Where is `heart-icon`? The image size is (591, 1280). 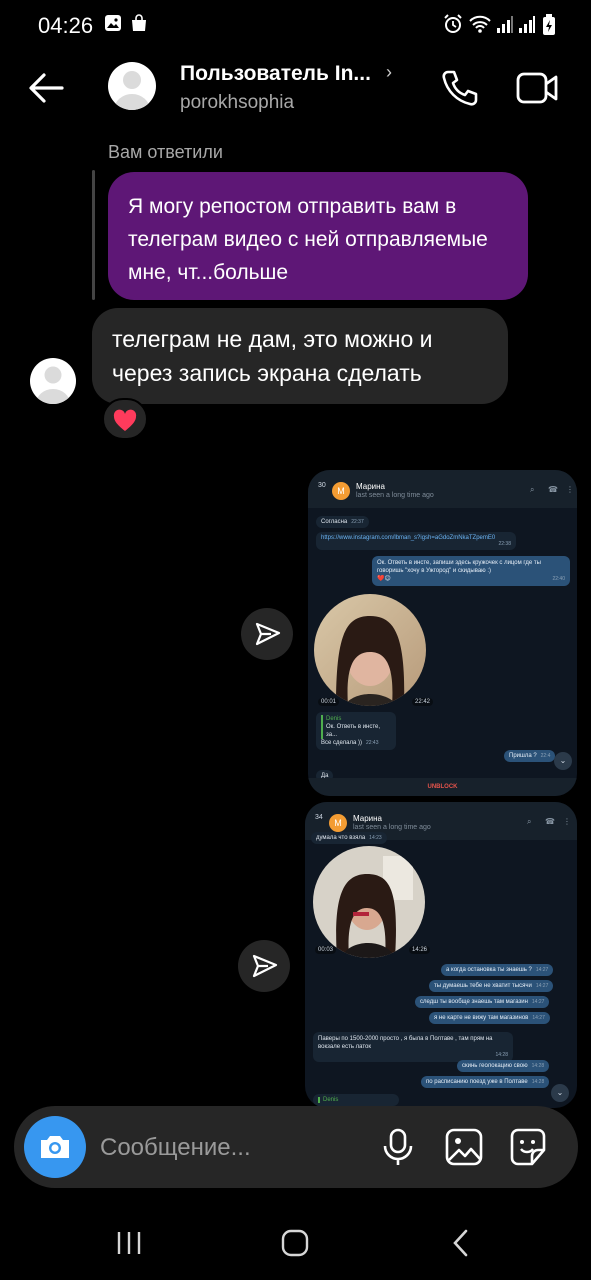
heart-icon is located at coordinates (125, 420).